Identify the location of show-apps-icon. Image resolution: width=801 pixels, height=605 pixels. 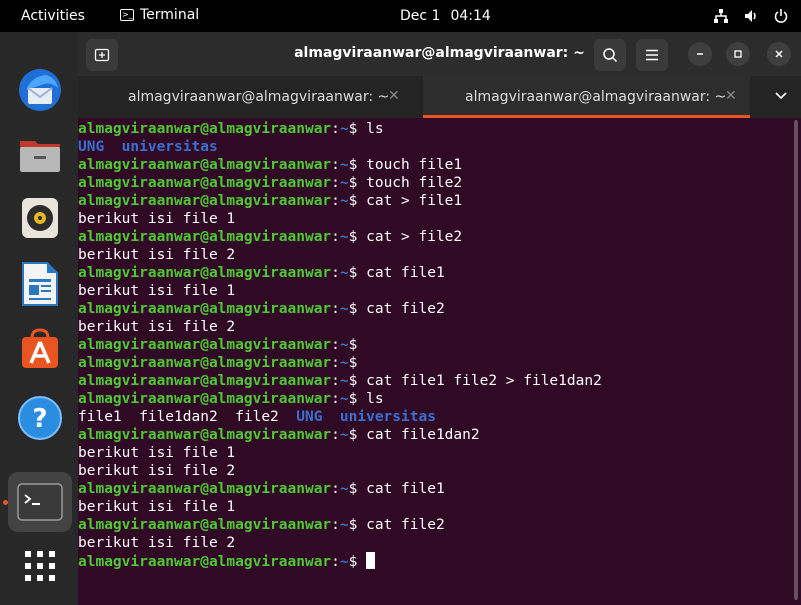
(40, 566).